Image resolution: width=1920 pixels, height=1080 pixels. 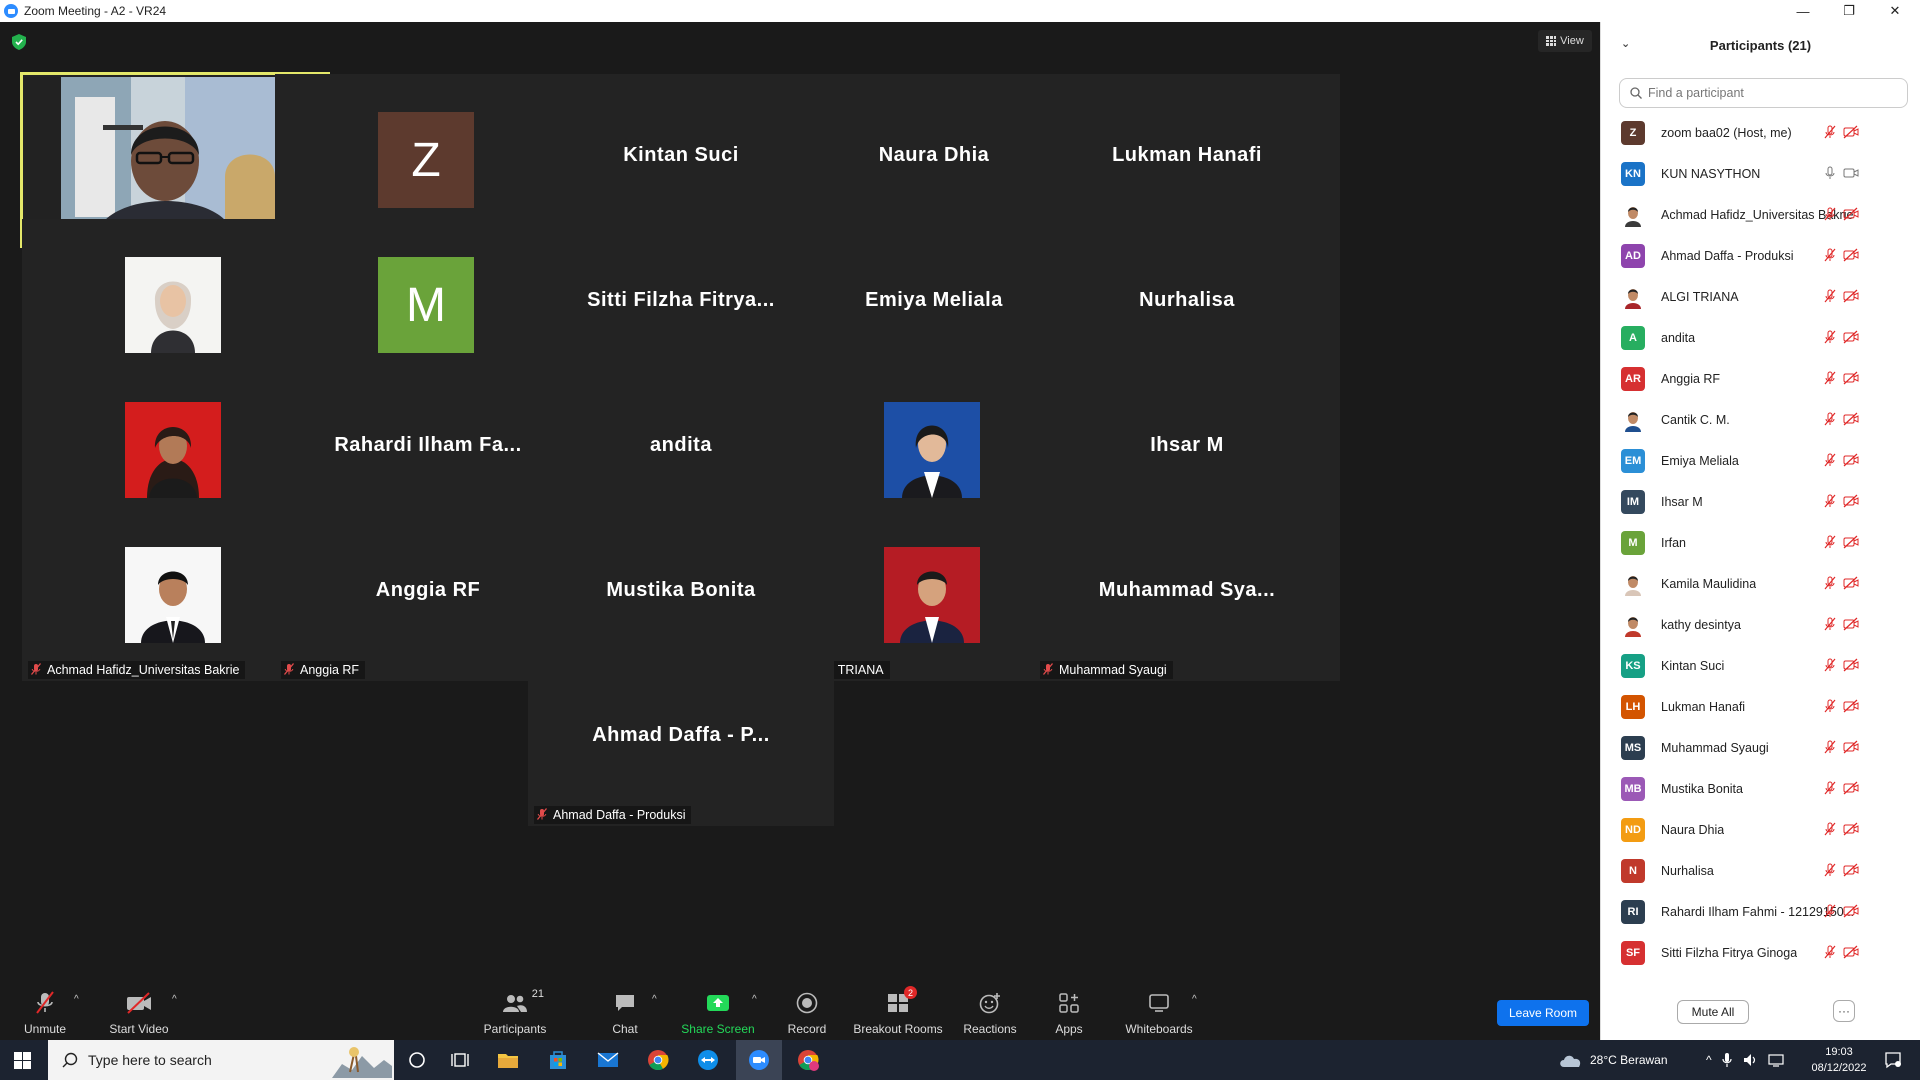 What do you see at coordinates (174, 999) in the screenshot?
I see `video-options-caret-icon: ^` at bounding box center [174, 999].